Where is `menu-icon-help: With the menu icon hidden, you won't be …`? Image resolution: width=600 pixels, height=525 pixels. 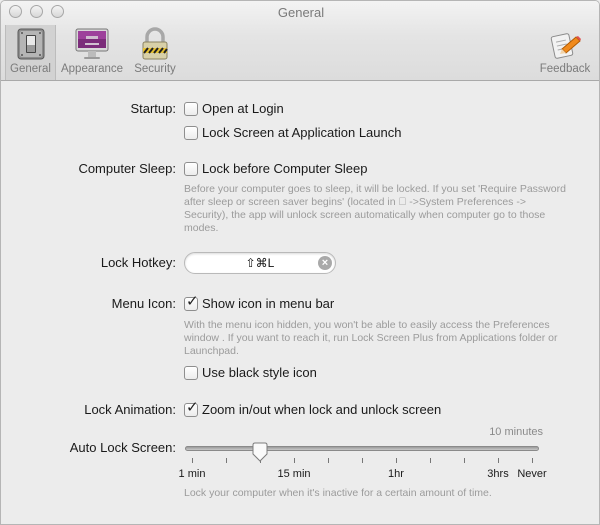 menu-icon-help: With the menu icon hidden, you won't be … is located at coordinates (371, 338).